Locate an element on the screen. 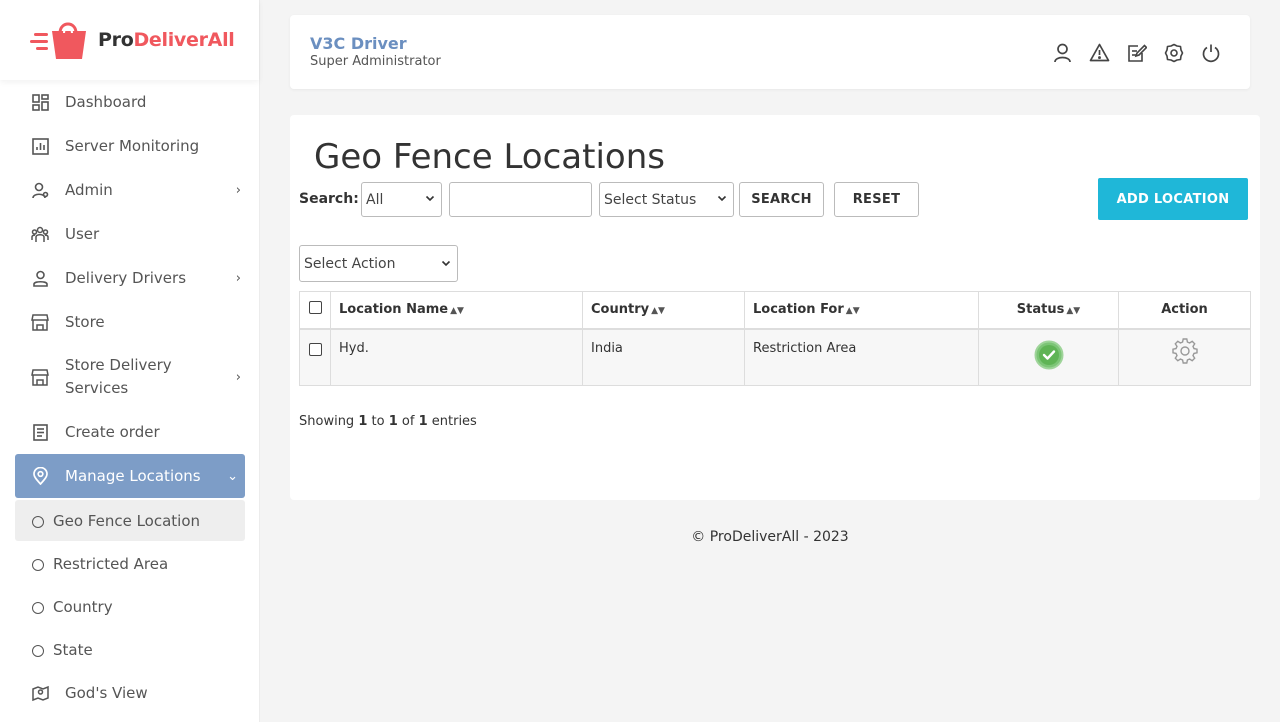 This screenshot has height=722, width=1280. sidebar-item-dashboard: Dashboard is located at coordinates (130, 102).